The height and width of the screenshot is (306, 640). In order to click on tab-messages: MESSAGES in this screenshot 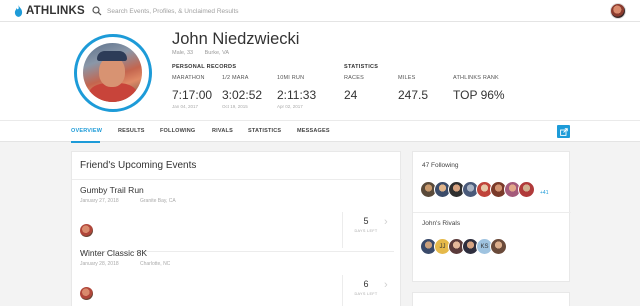, I will do `click(313, 131)`.